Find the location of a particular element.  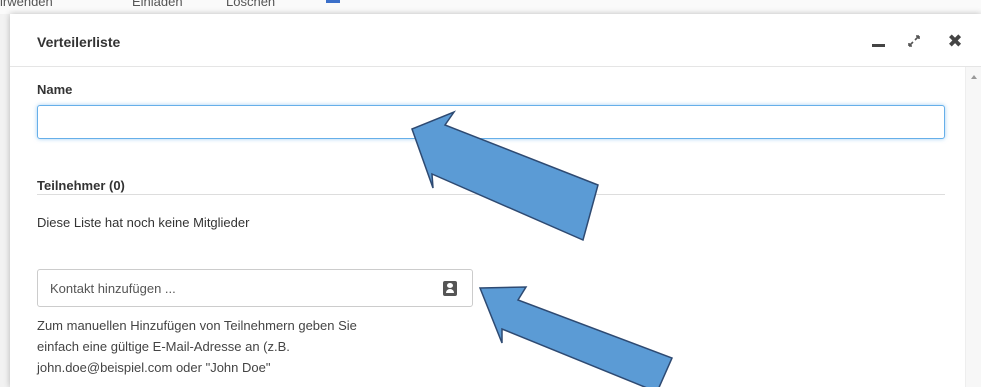

add-contact-input is located at coordinates (228, 288).